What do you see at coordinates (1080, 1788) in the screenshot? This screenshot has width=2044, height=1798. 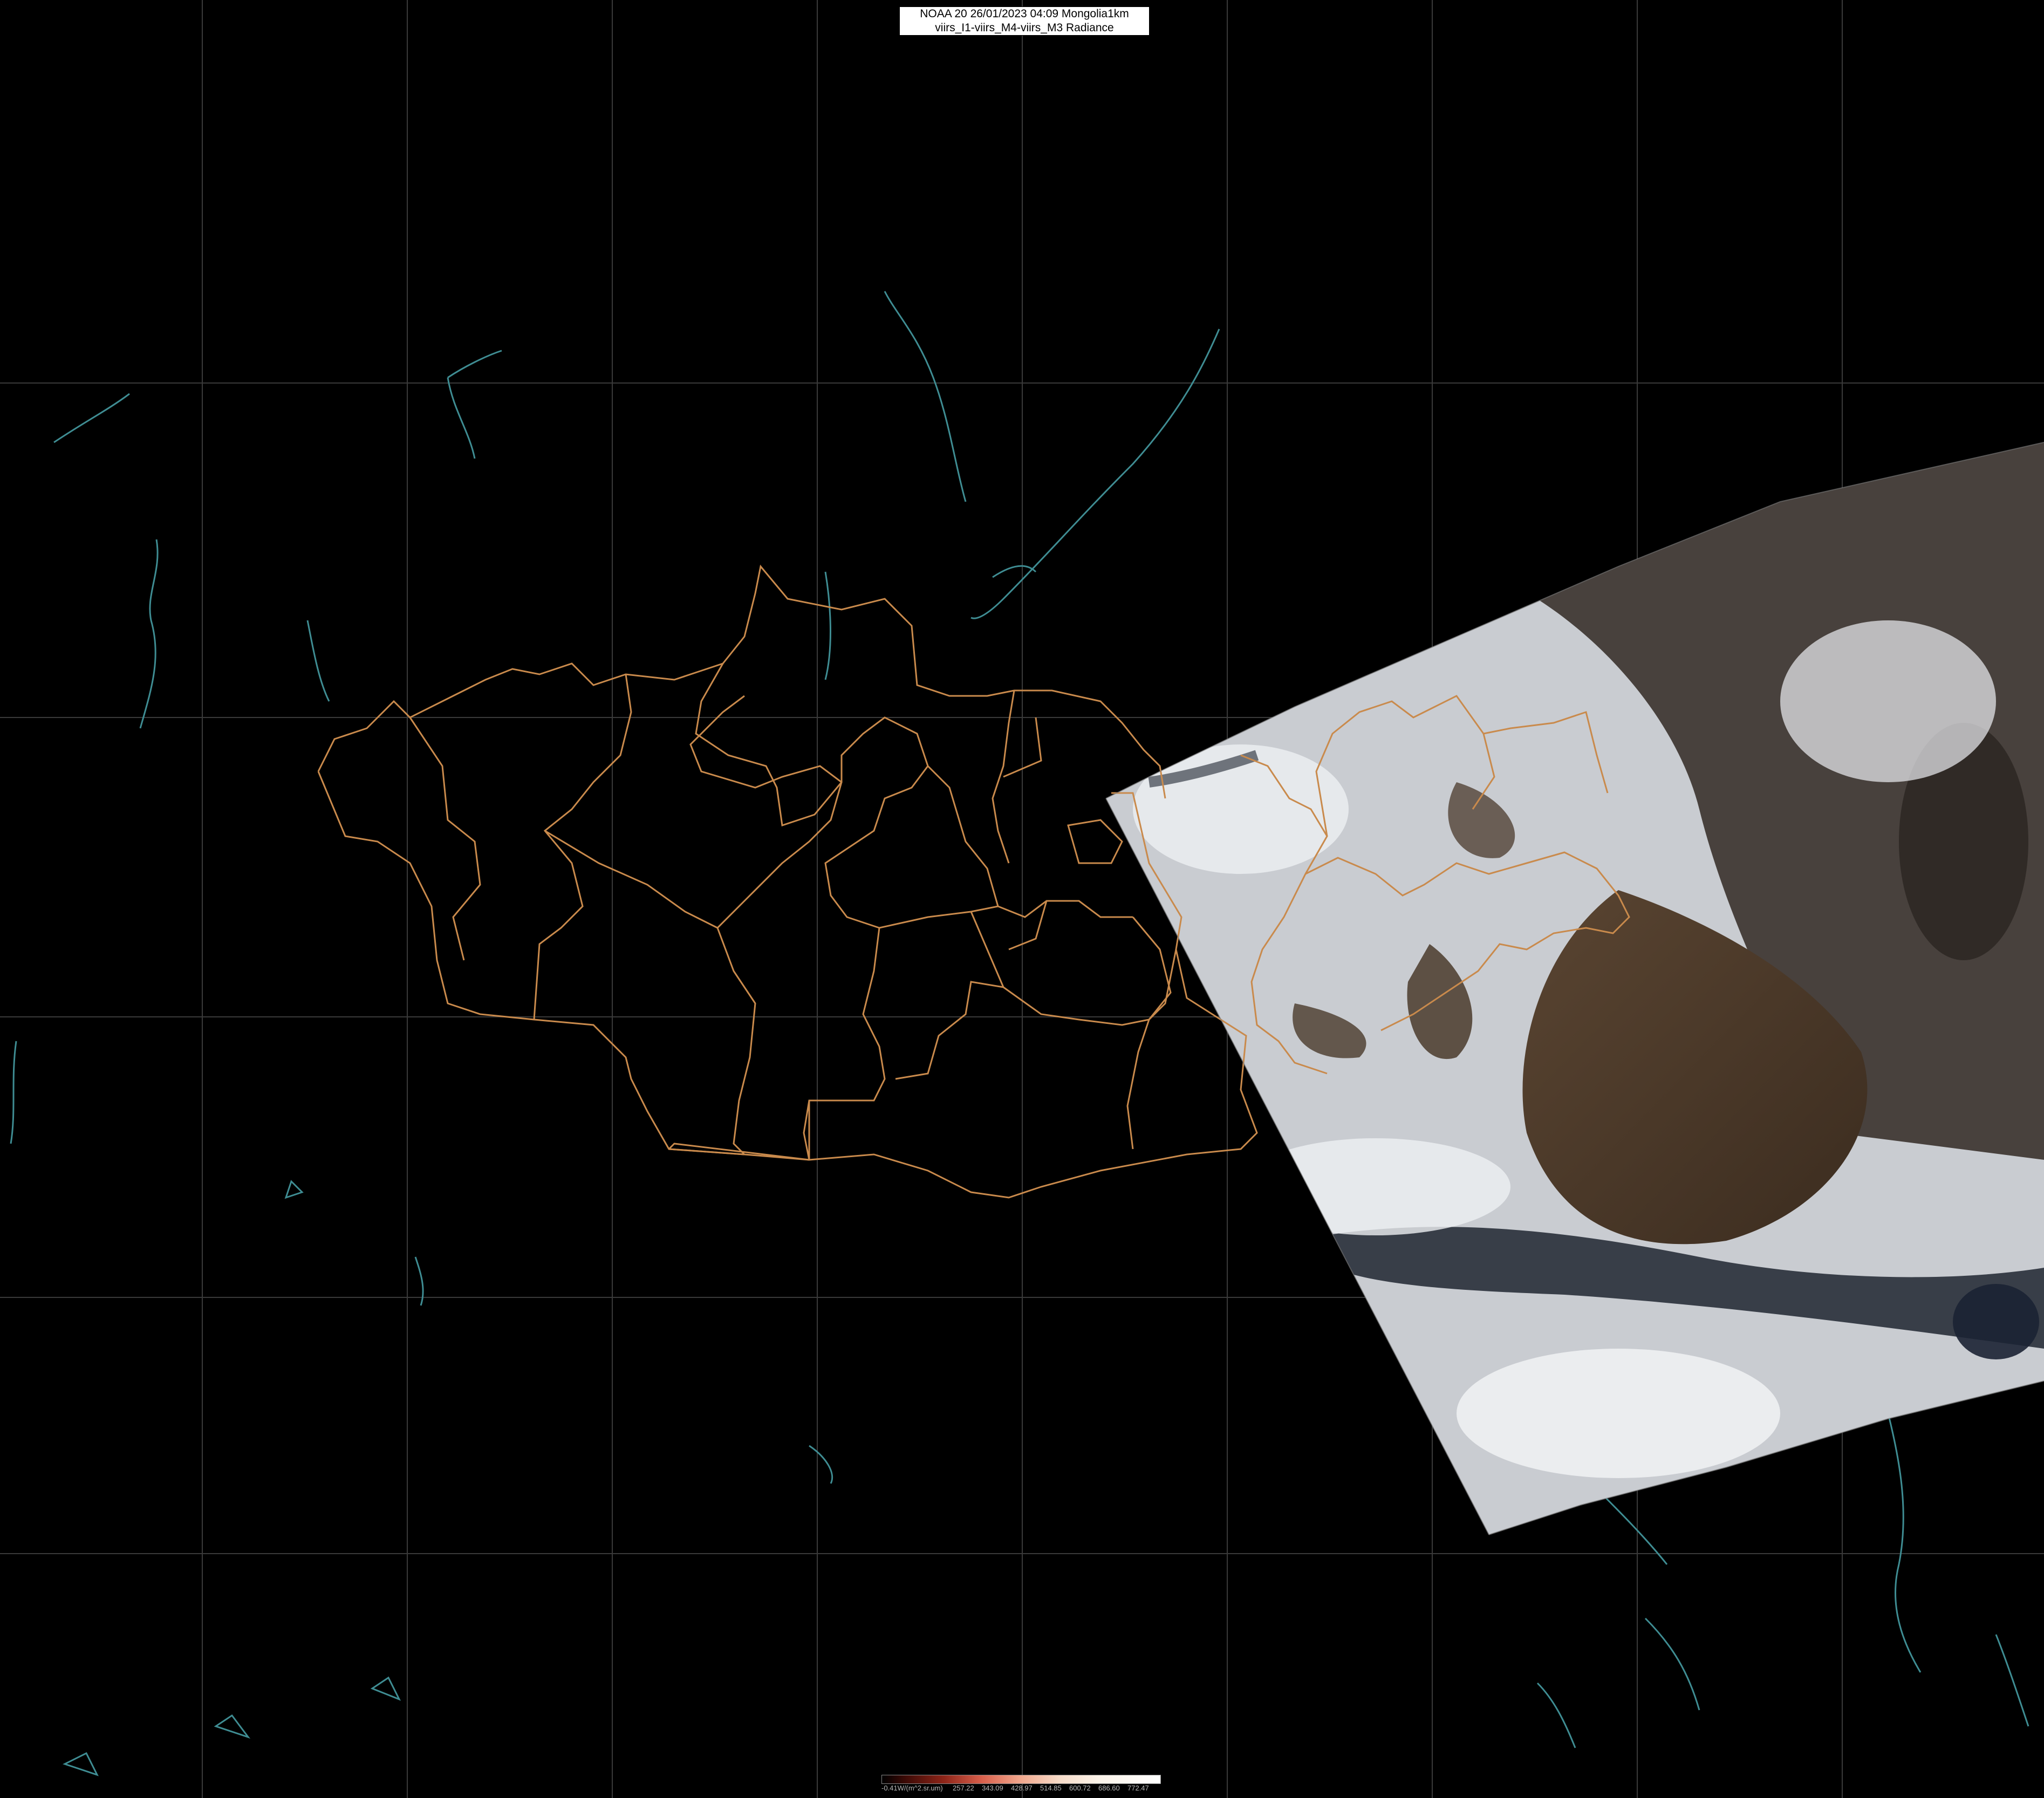 I see `colorbar-tick: 600.72` at bounding box center [1080, 1788].